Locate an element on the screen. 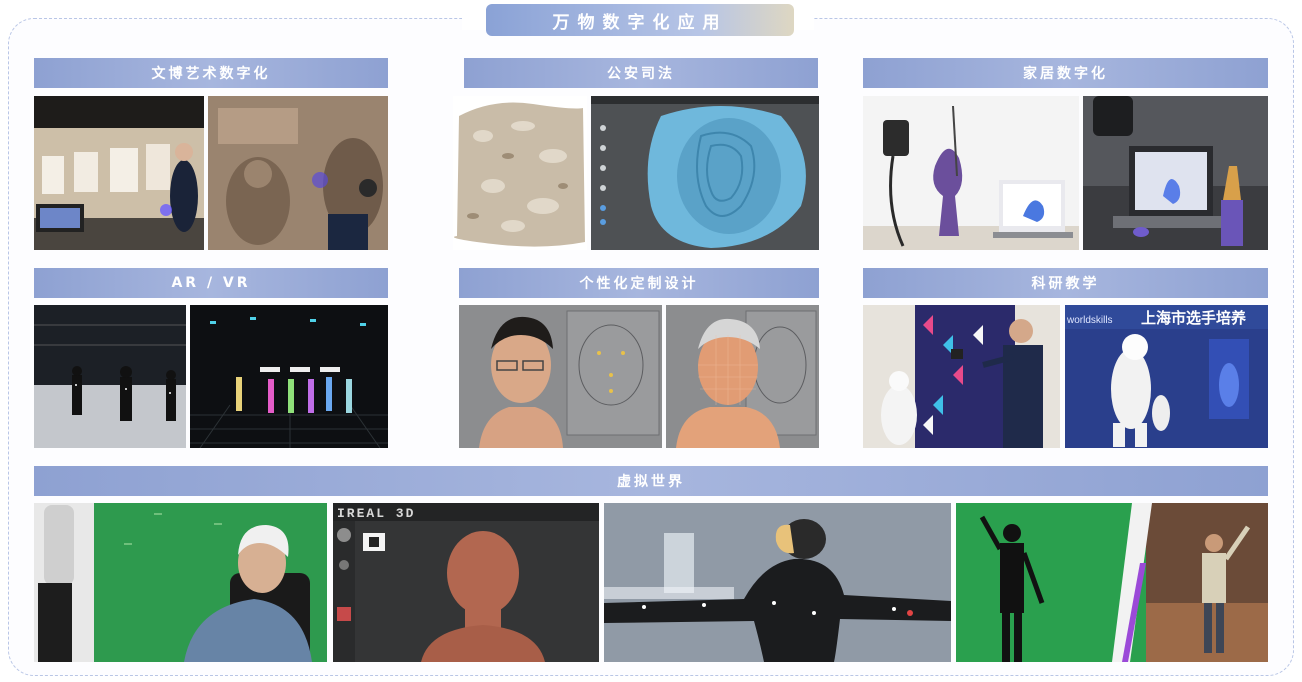 This screenshot has width=1302, height=682. head-scan-greenscreen-photo is located at coordinates (180, 582).